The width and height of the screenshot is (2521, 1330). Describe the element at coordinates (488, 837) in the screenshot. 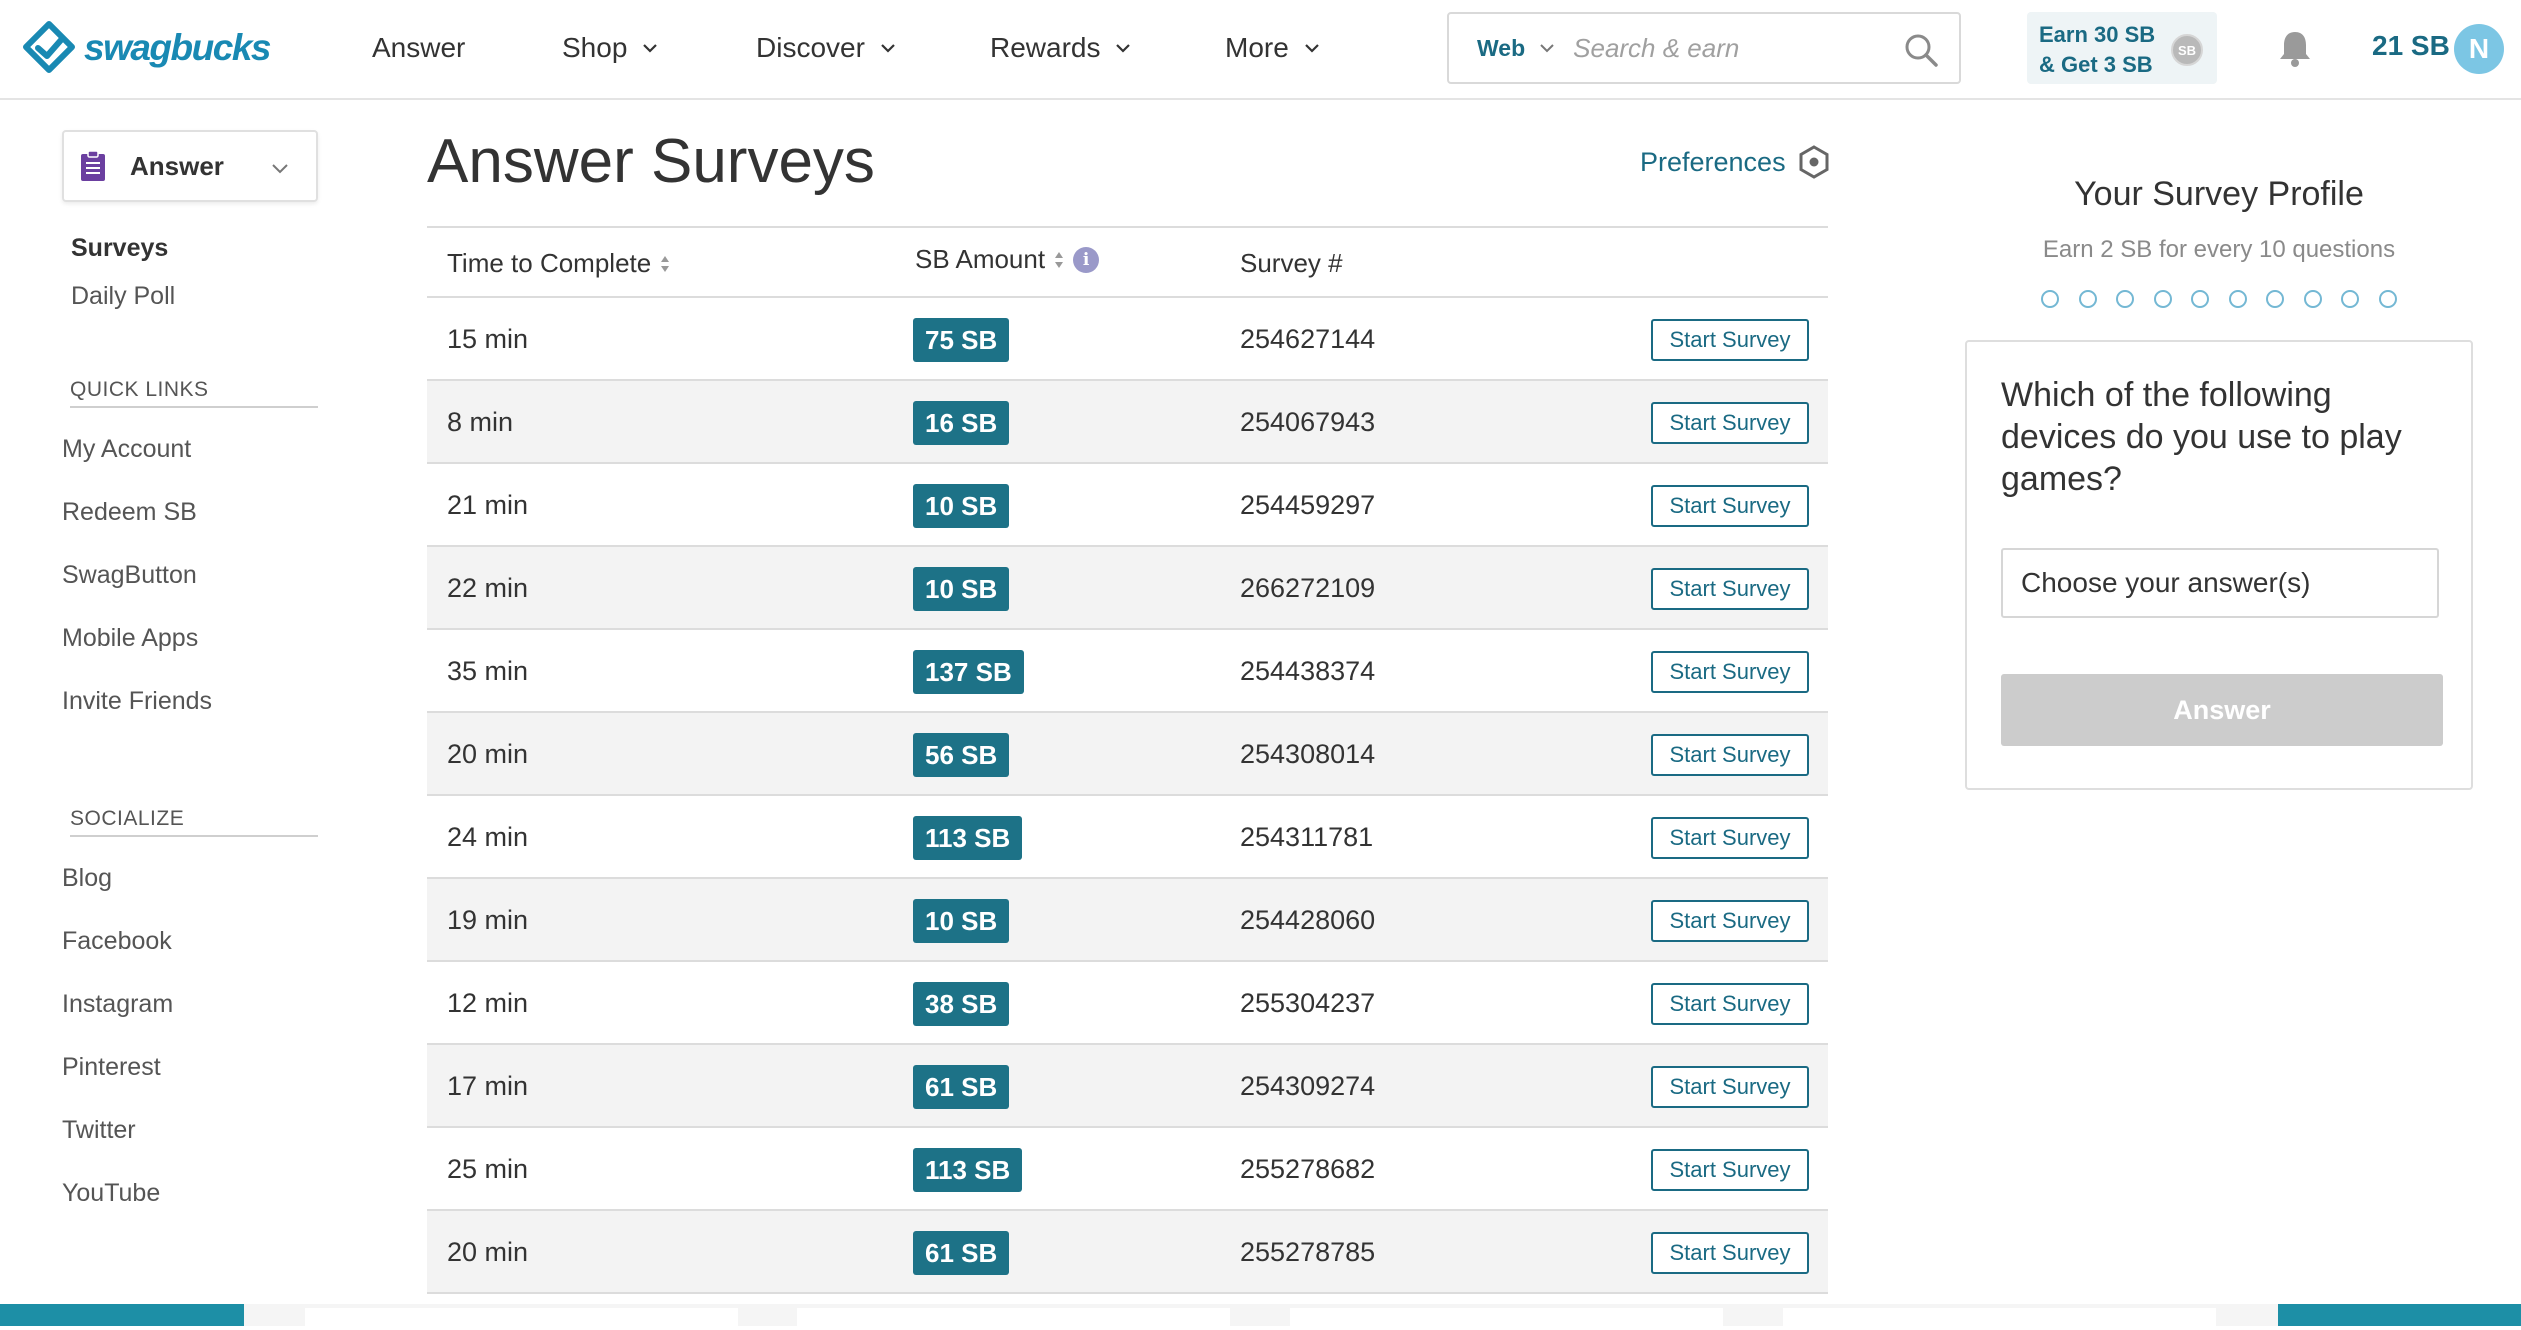

I see `survey-time: 24 min` at that location.